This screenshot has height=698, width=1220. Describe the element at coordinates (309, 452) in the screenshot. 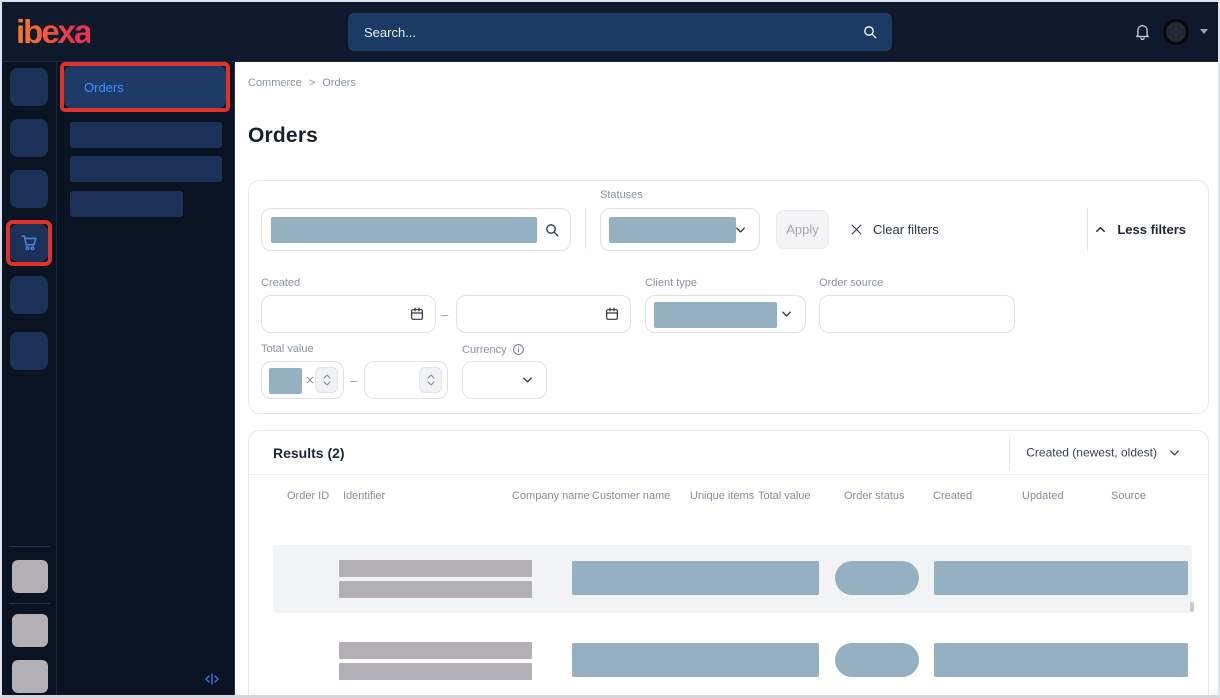

I see `results-title: Results (2)` at that location.